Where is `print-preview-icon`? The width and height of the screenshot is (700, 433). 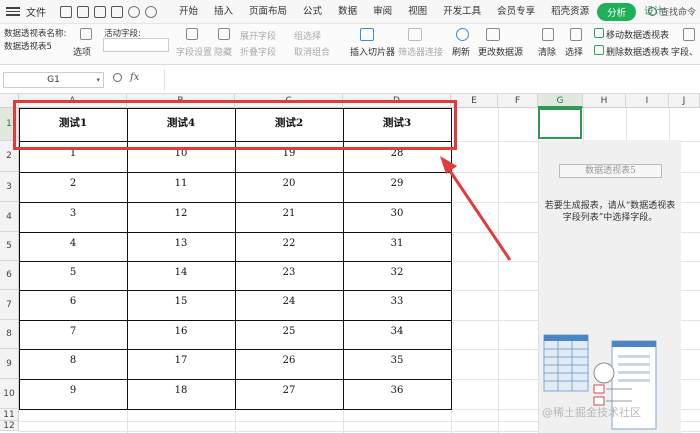
print-preview-icon is located at coordinates (117, 11).